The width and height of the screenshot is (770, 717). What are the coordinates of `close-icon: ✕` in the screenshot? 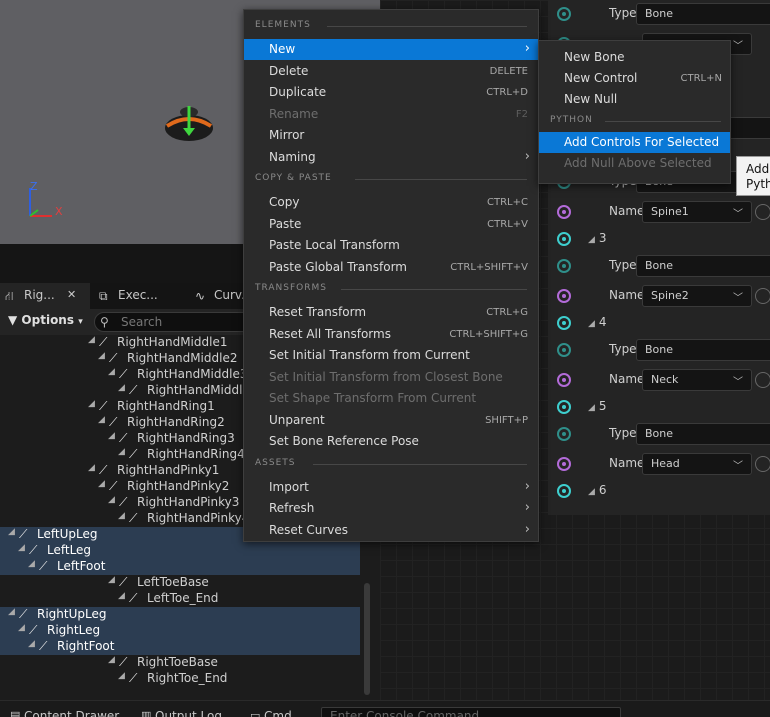 It's located at (71, 294).